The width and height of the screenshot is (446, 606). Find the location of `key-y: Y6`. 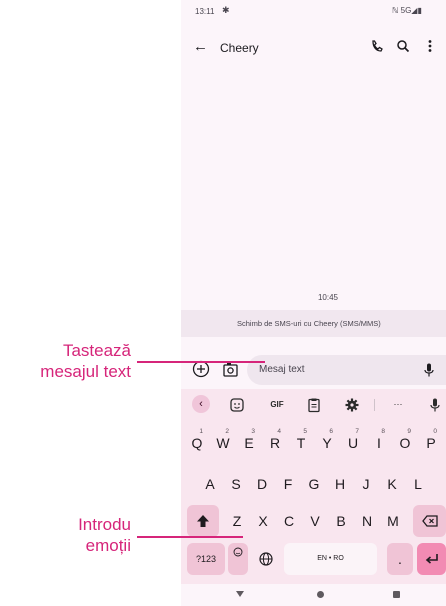

key-y: Y6 is located at coordinates (327, 443).